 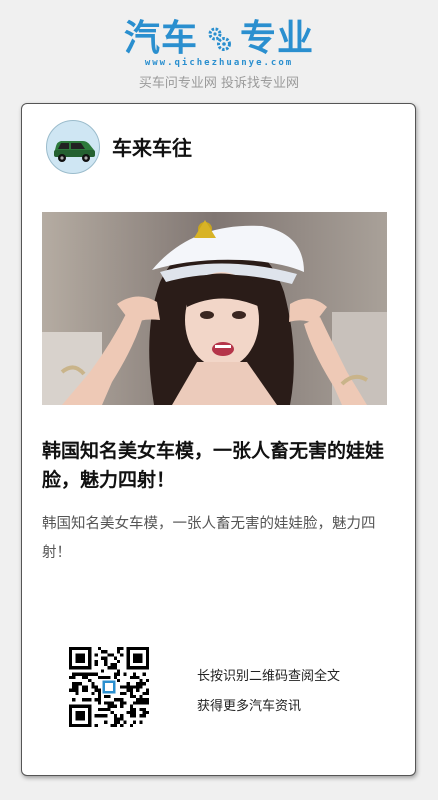 I want to click on gear-icon, so click(x=219, y=39).